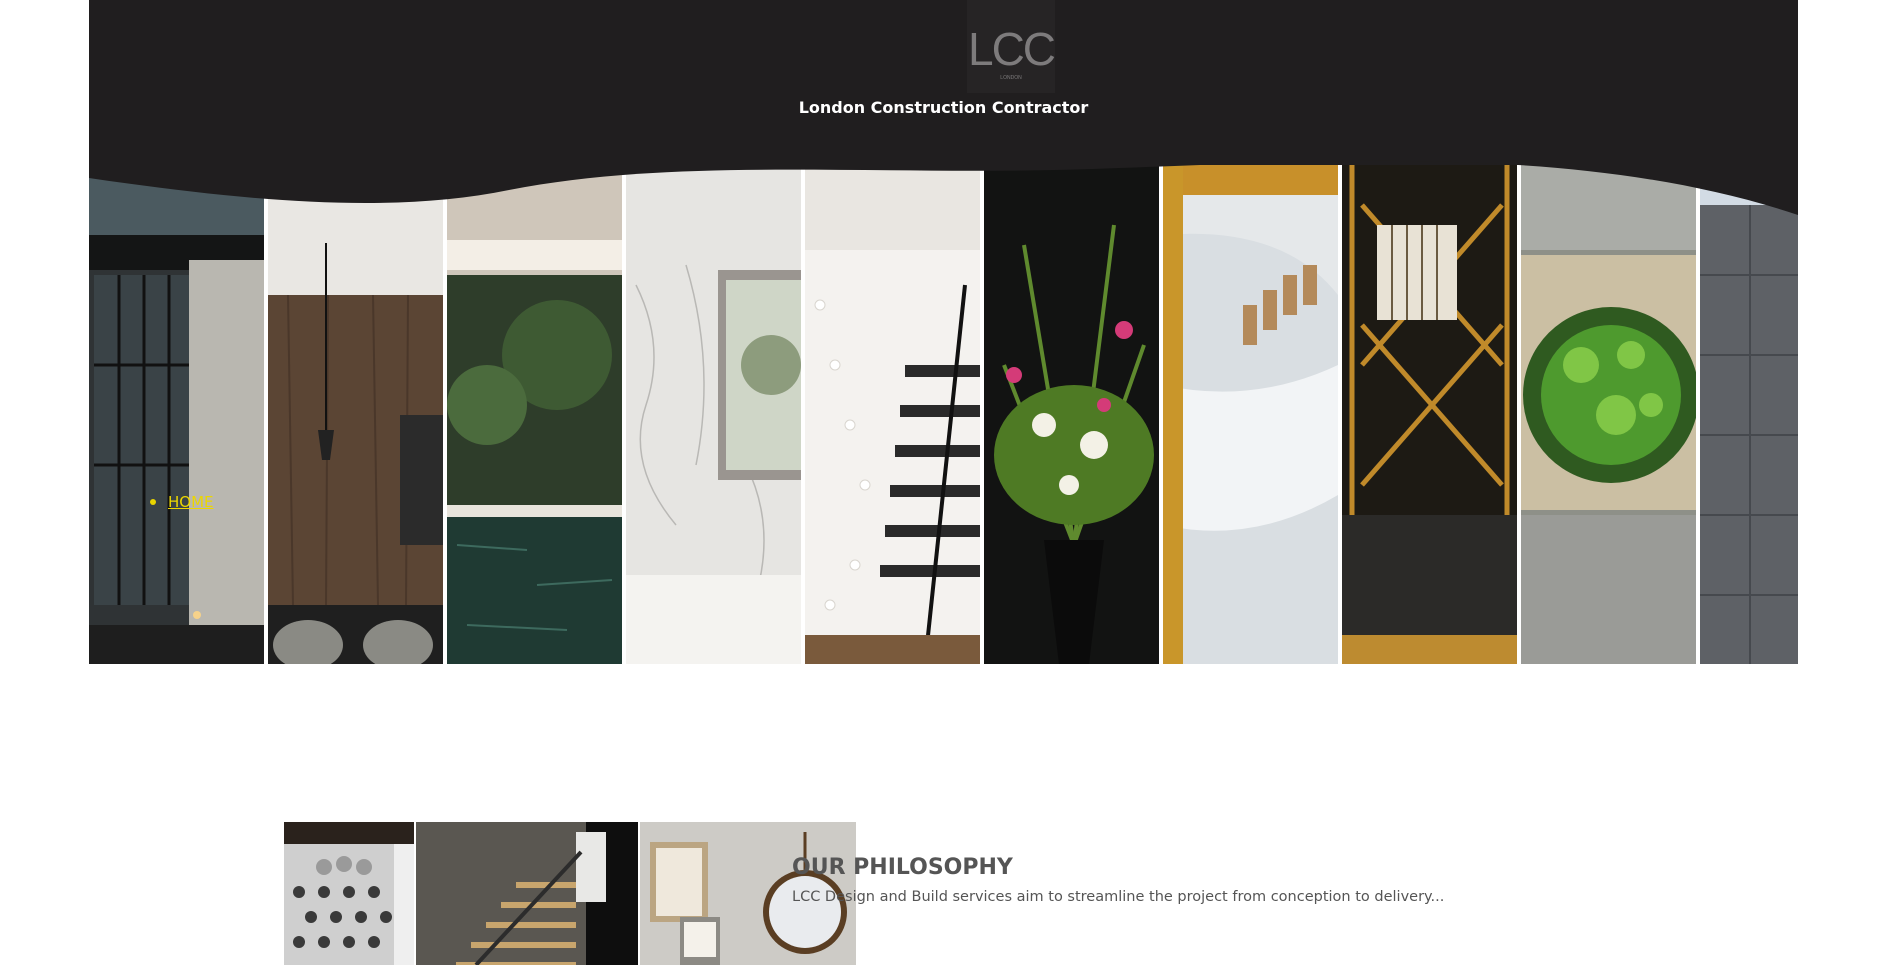 The width and height of the screenshot is (1891, 965). I want to click on site-logo: LCC LONDON, so click(1011, 46).